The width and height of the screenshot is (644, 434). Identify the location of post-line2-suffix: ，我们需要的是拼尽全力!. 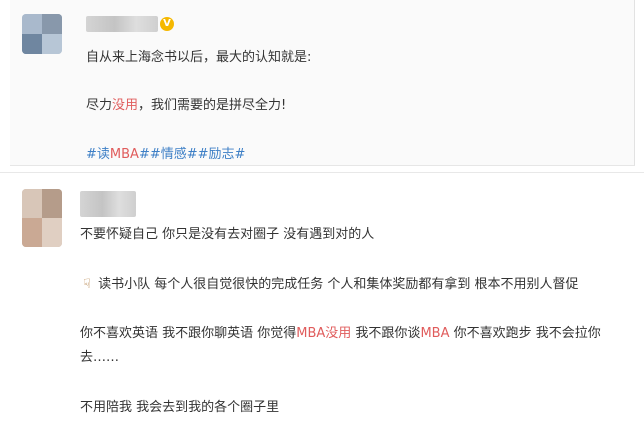
(212, 105).